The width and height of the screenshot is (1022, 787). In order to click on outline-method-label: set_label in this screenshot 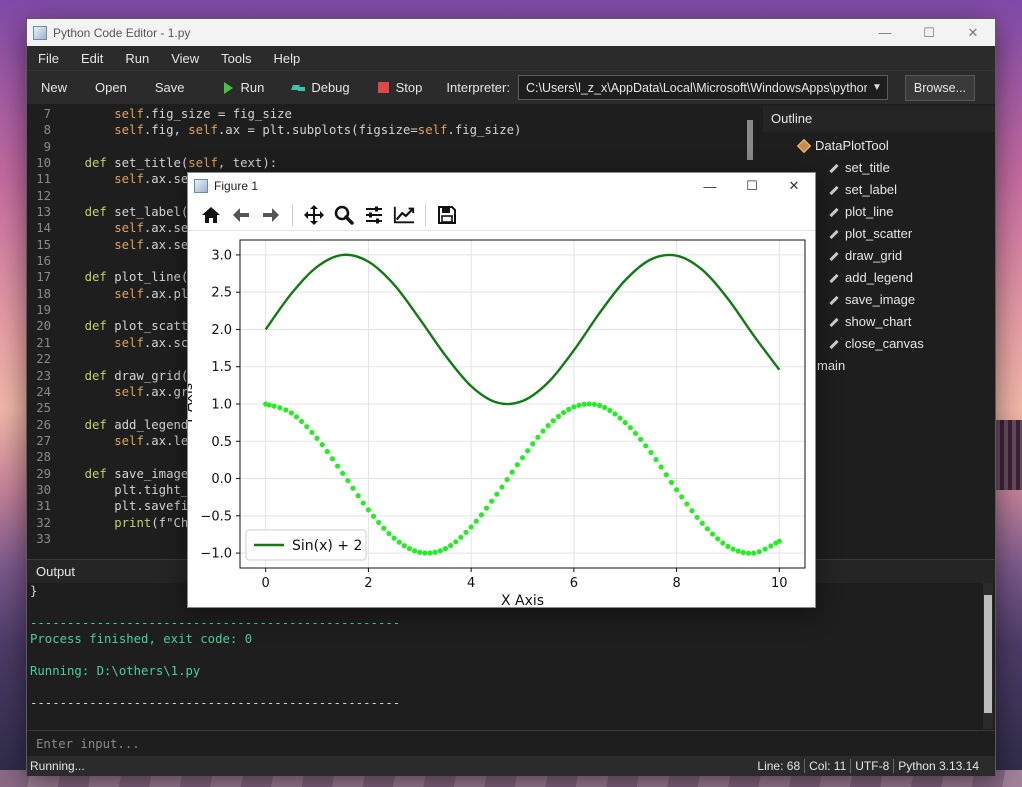, I will do `click(871, 189)`.